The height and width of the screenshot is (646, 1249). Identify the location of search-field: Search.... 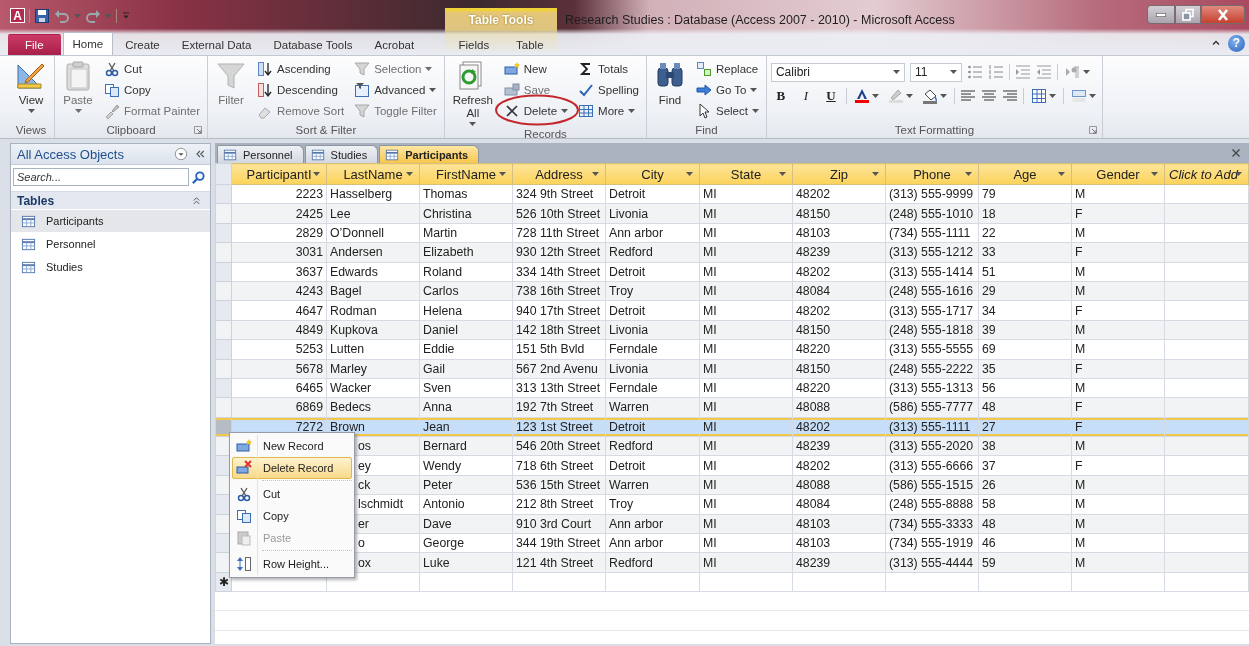
(101, 177).